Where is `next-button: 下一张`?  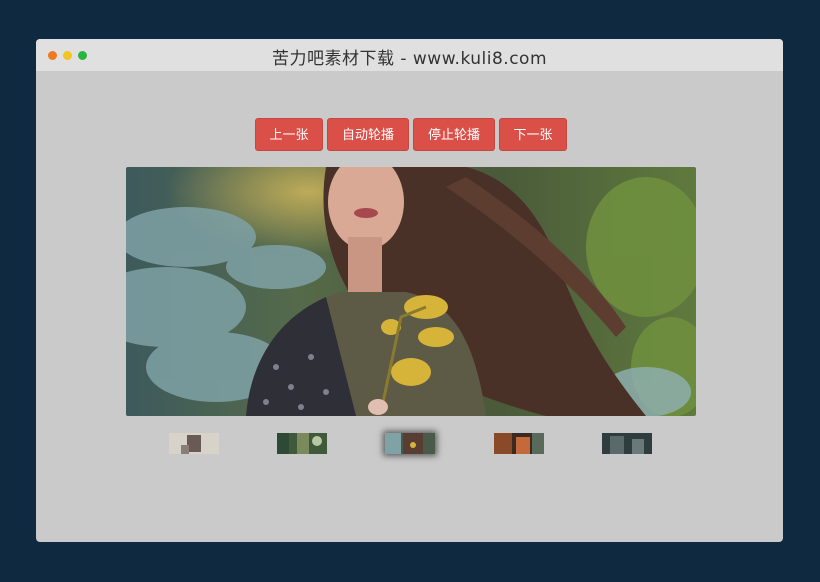 next-button: 下一张 is located at coordinates (533, 134).